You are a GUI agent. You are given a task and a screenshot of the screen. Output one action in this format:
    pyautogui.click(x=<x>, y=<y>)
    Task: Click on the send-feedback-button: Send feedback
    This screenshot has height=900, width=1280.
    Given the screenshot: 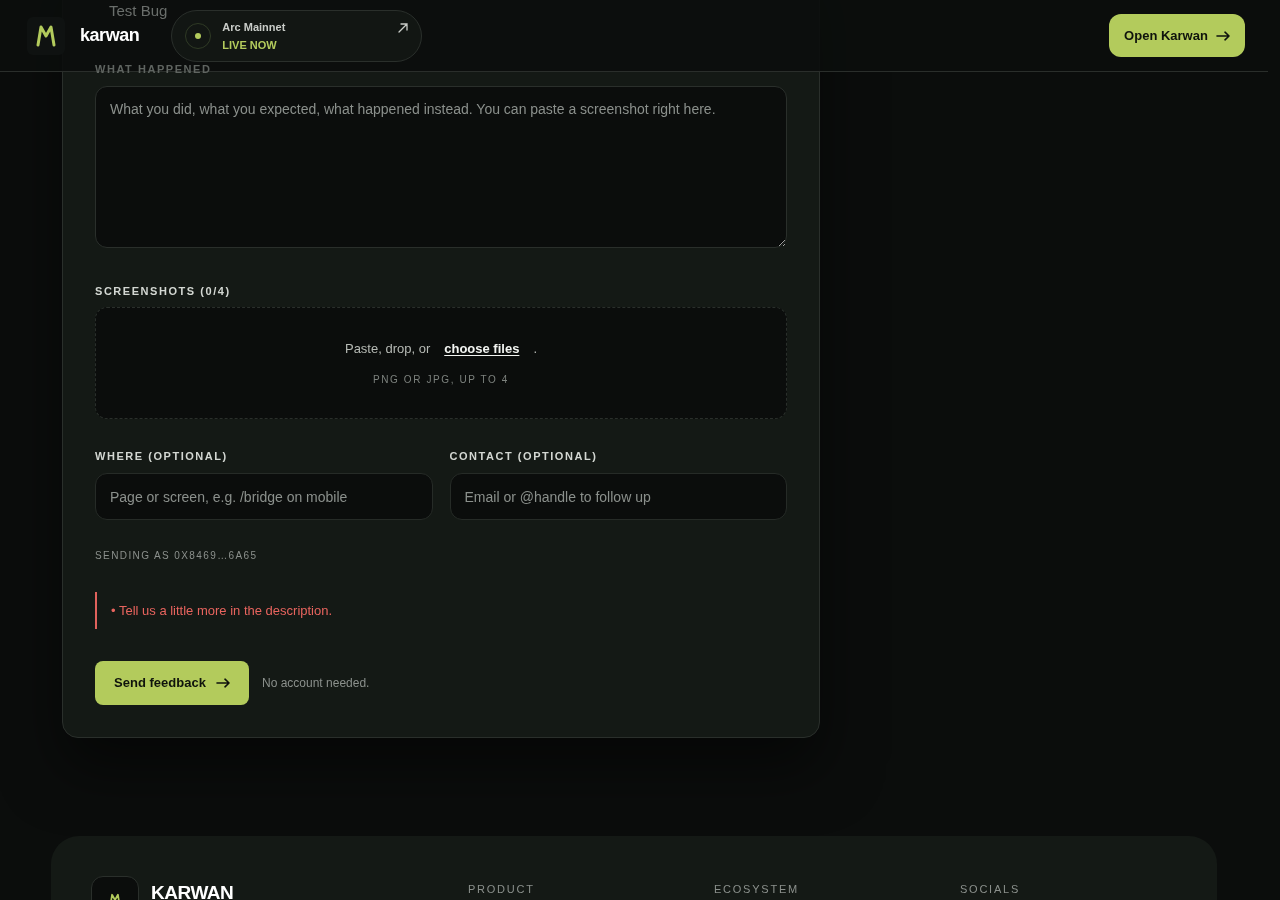 What is the action you would take?
    pyautogui.click(x=172, y=683)
    